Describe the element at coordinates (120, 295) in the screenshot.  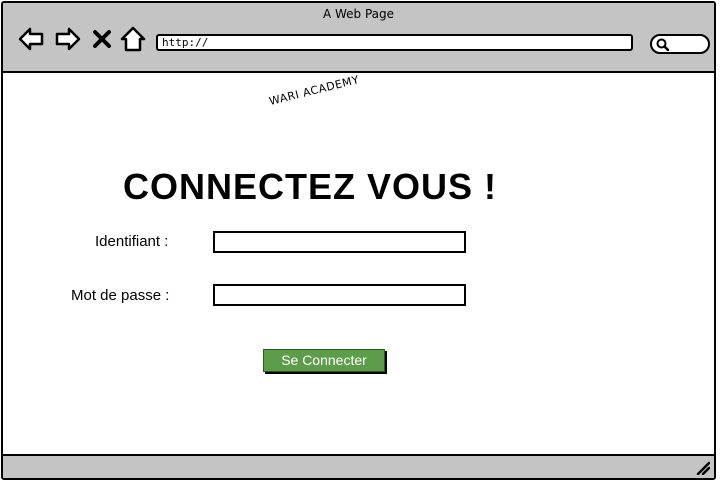
I see `password-label: Mot de passe :` at that location.